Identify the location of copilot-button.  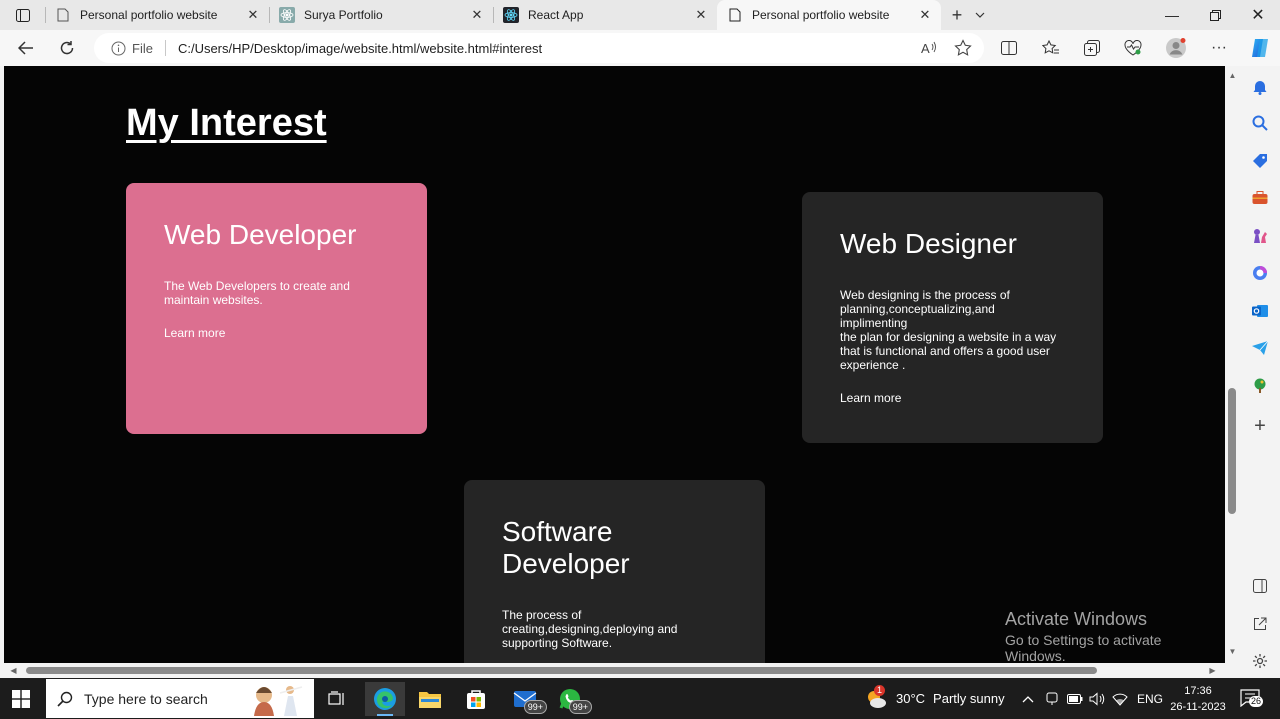
(1260, 48).